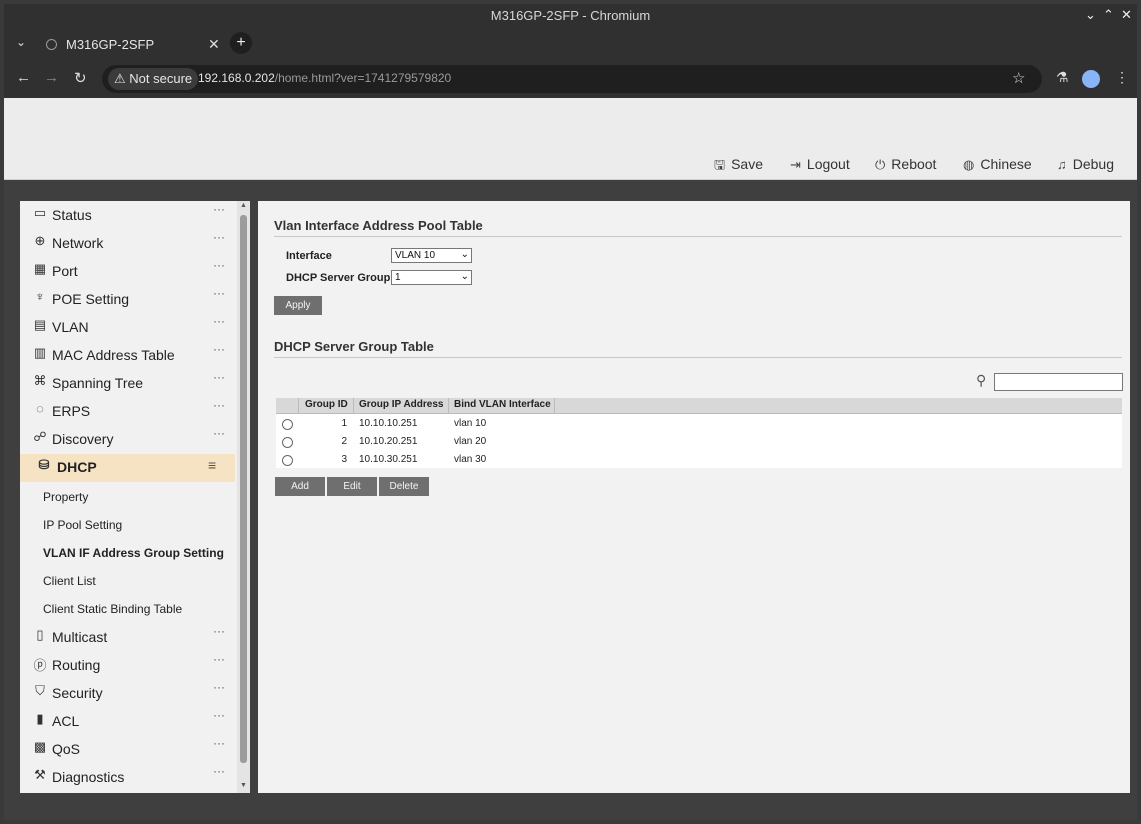 The width and height of the screenshot is (1141, 824). I want to click on routing-icon: ⓟ, so click(40, 665).